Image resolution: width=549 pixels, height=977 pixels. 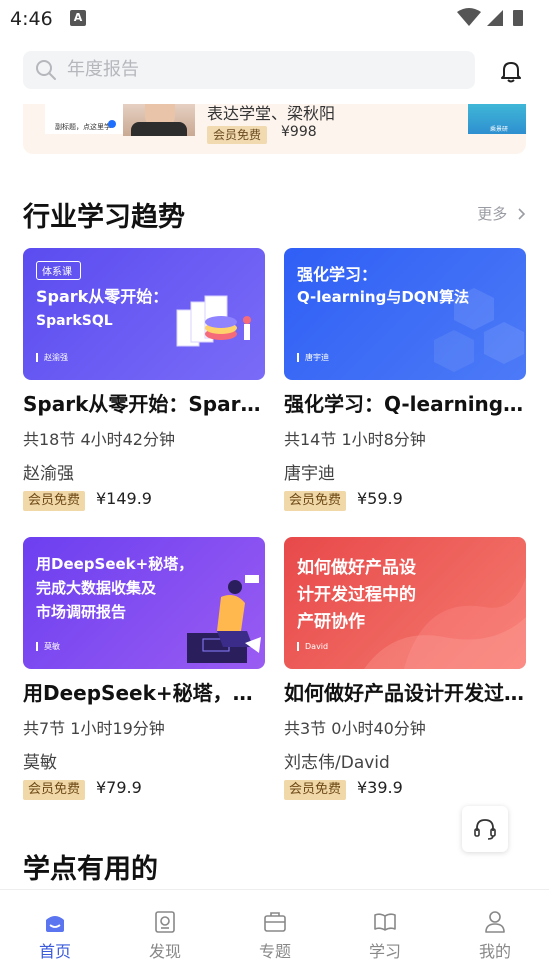 What do you see at coordinates (257, 70) in the screenshot?
I see `search-input: 年度报告` at bounding box center [257, 70].